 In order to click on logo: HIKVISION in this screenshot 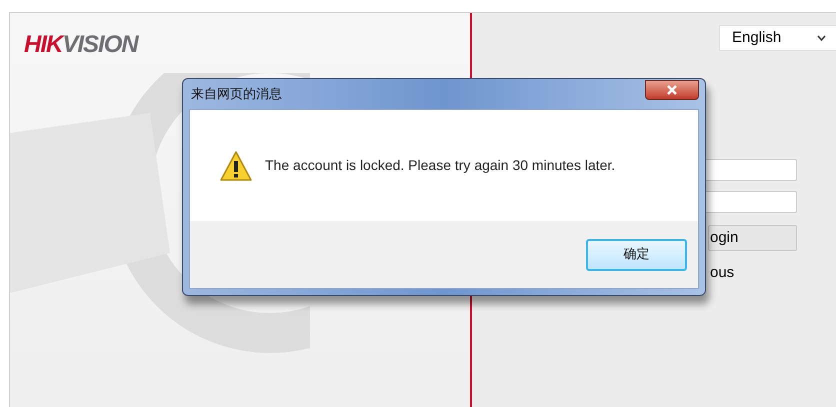, I will do `click(81, 45)`.